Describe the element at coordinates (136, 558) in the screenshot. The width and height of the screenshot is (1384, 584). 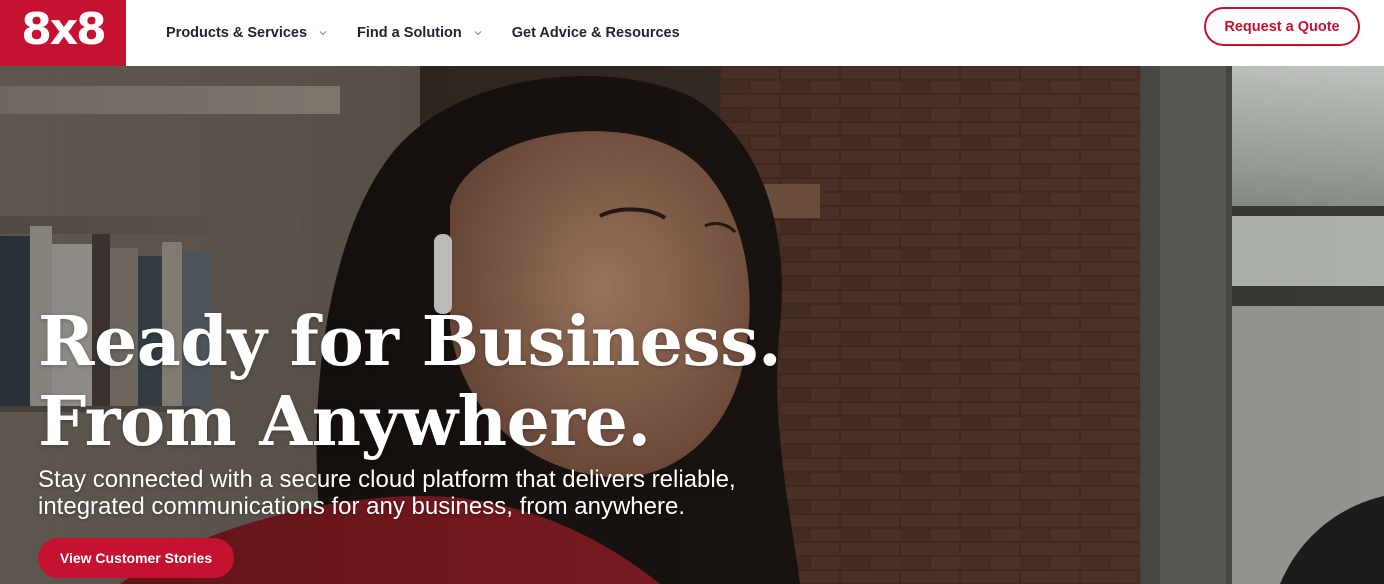
I see `view-customer-stories-button: View Customer Stories` at that location.